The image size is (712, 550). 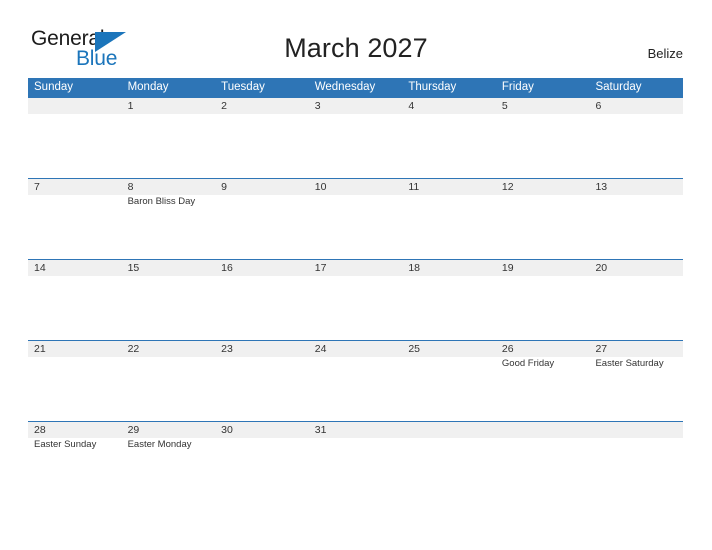 What do you see at coordinates (449, 106) in the screenshot?
I see `day-number: 4` at bounding box center [449, 106].